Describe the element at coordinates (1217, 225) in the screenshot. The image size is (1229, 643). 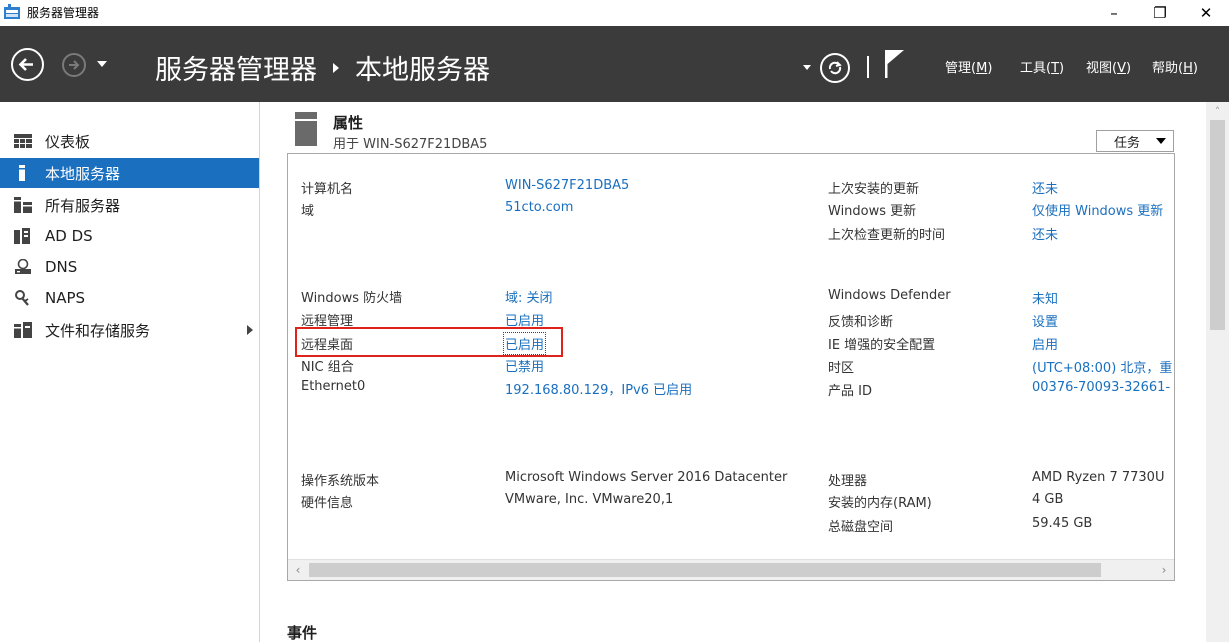
I see `vertical-scroll-thumb` at that location.